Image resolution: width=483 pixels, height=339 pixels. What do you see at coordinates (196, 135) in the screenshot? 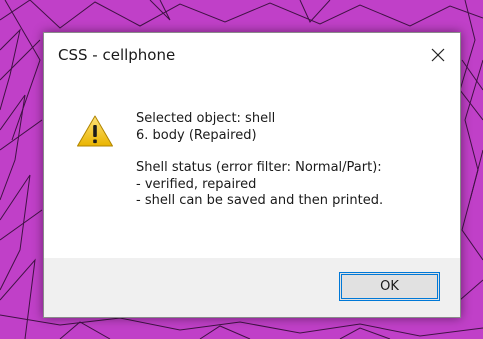
I see `message-line-body: 6. body (Repaired)` at bounding box center [196, 135].